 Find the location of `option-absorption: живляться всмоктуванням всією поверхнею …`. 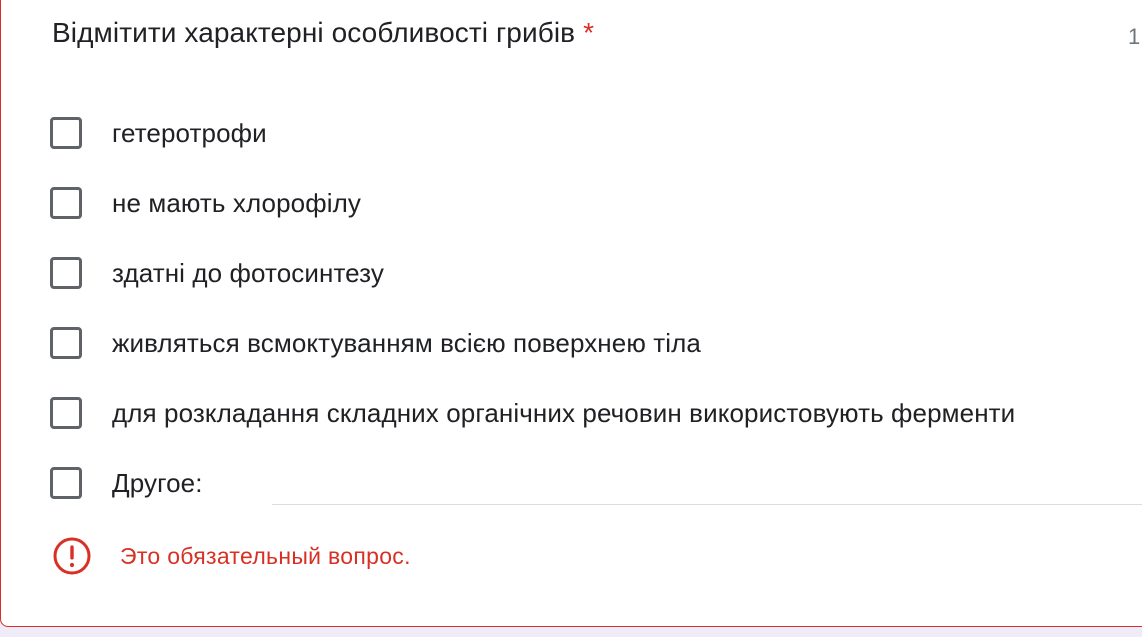

option-absorption: живляться всмоктуванням всією поверхнею … is located at coordinates (375, 343).